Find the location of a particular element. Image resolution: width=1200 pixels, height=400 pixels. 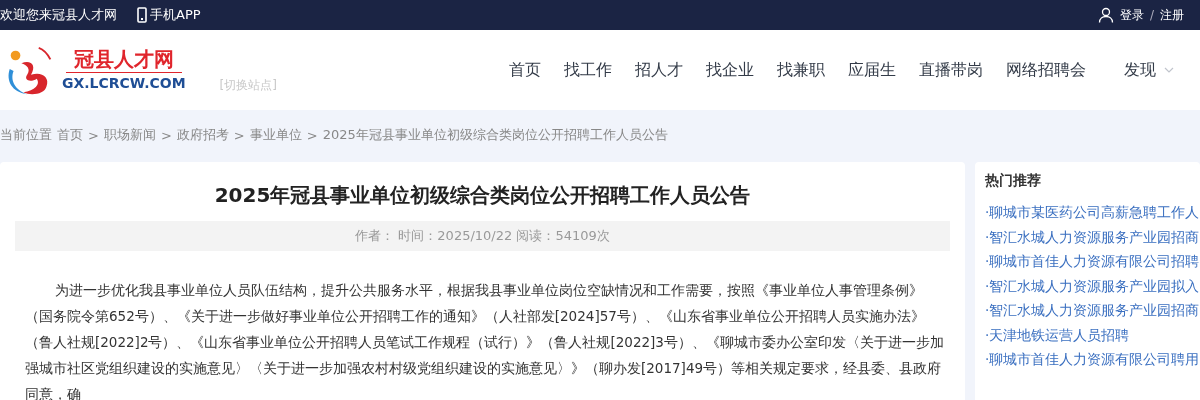

nav-link: 招人才 is located at coordinates (659, 70).